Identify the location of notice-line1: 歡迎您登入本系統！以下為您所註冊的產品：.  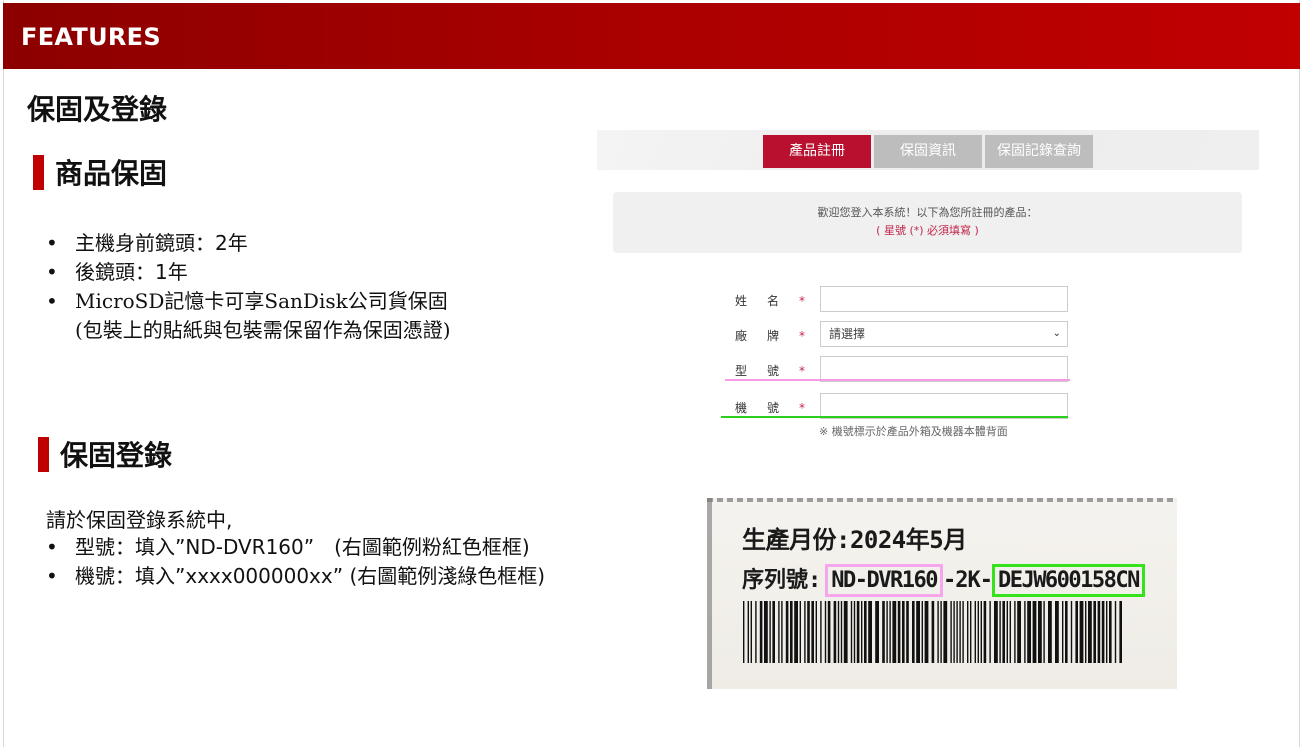
(927, 212).